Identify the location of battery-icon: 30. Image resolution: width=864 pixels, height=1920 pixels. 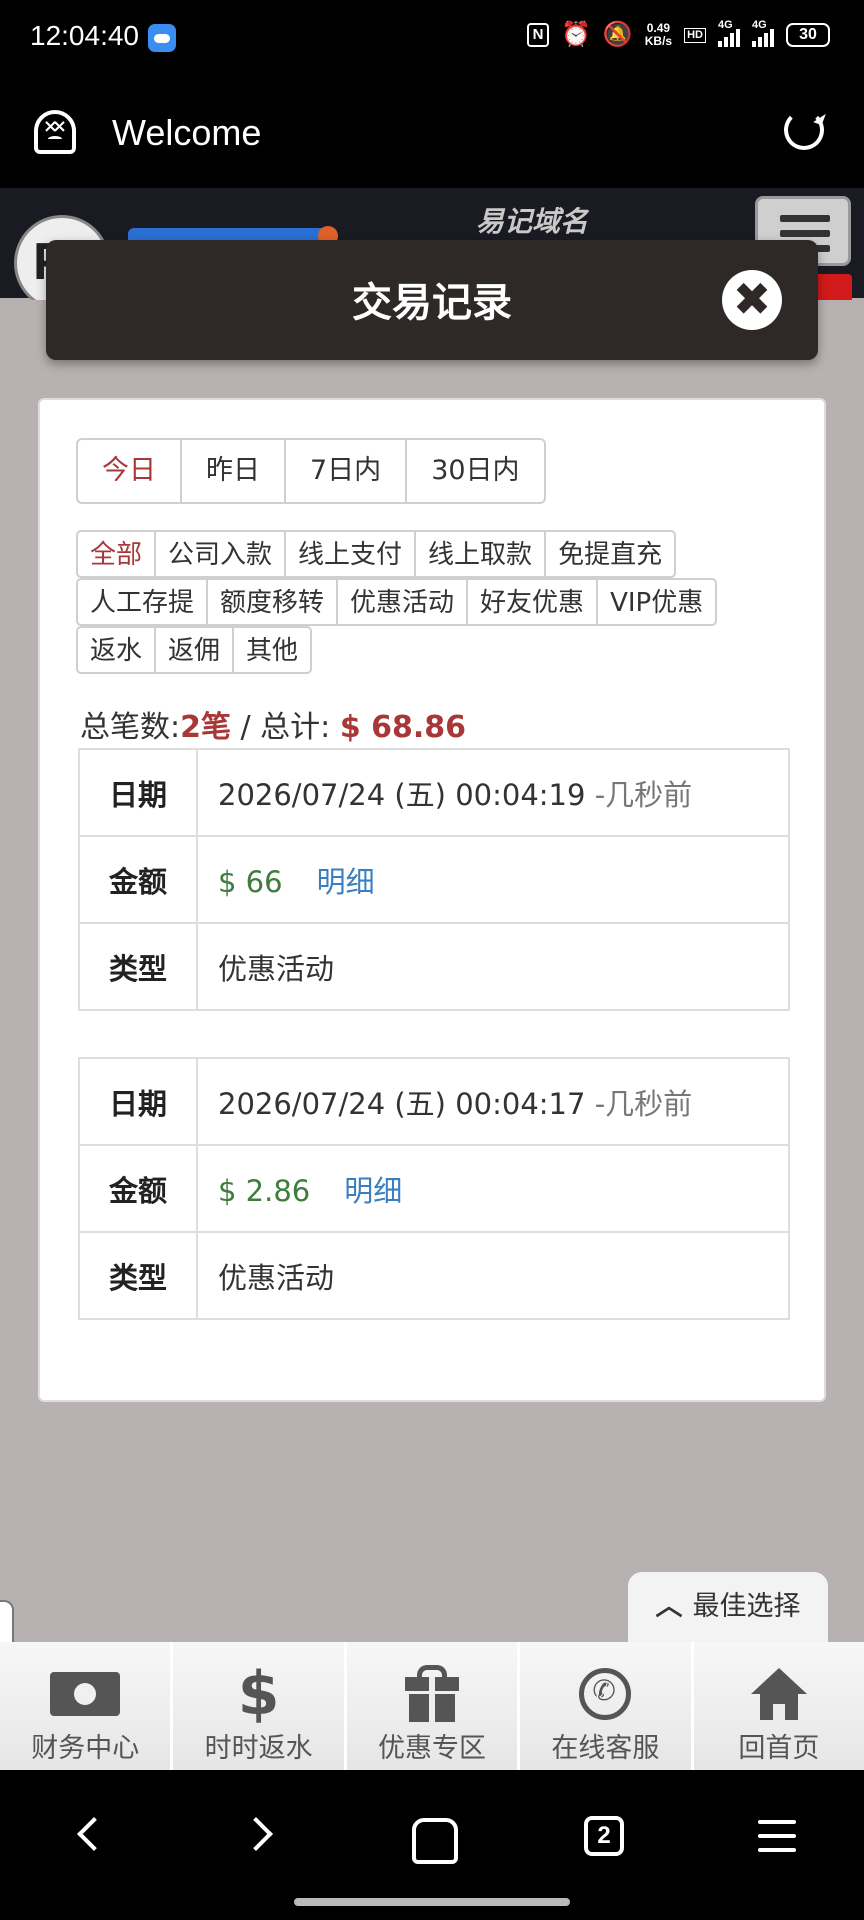
(808, 35).